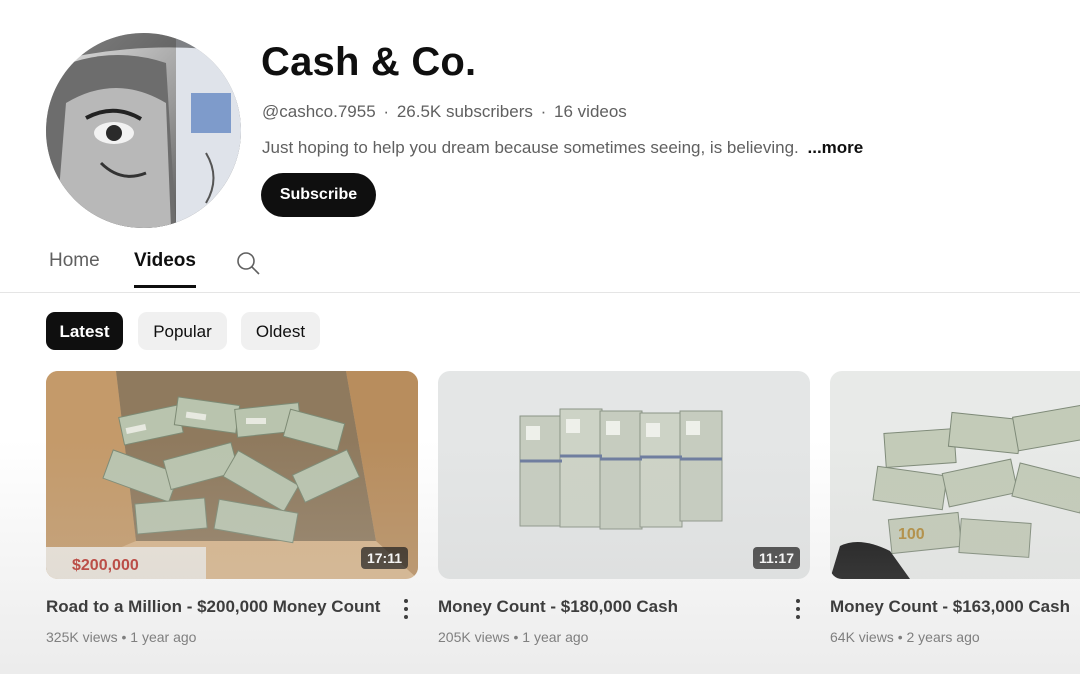 The width and height of the screenshot is (1080, 674). I want to click on channel-avatar, so click(143, 130).